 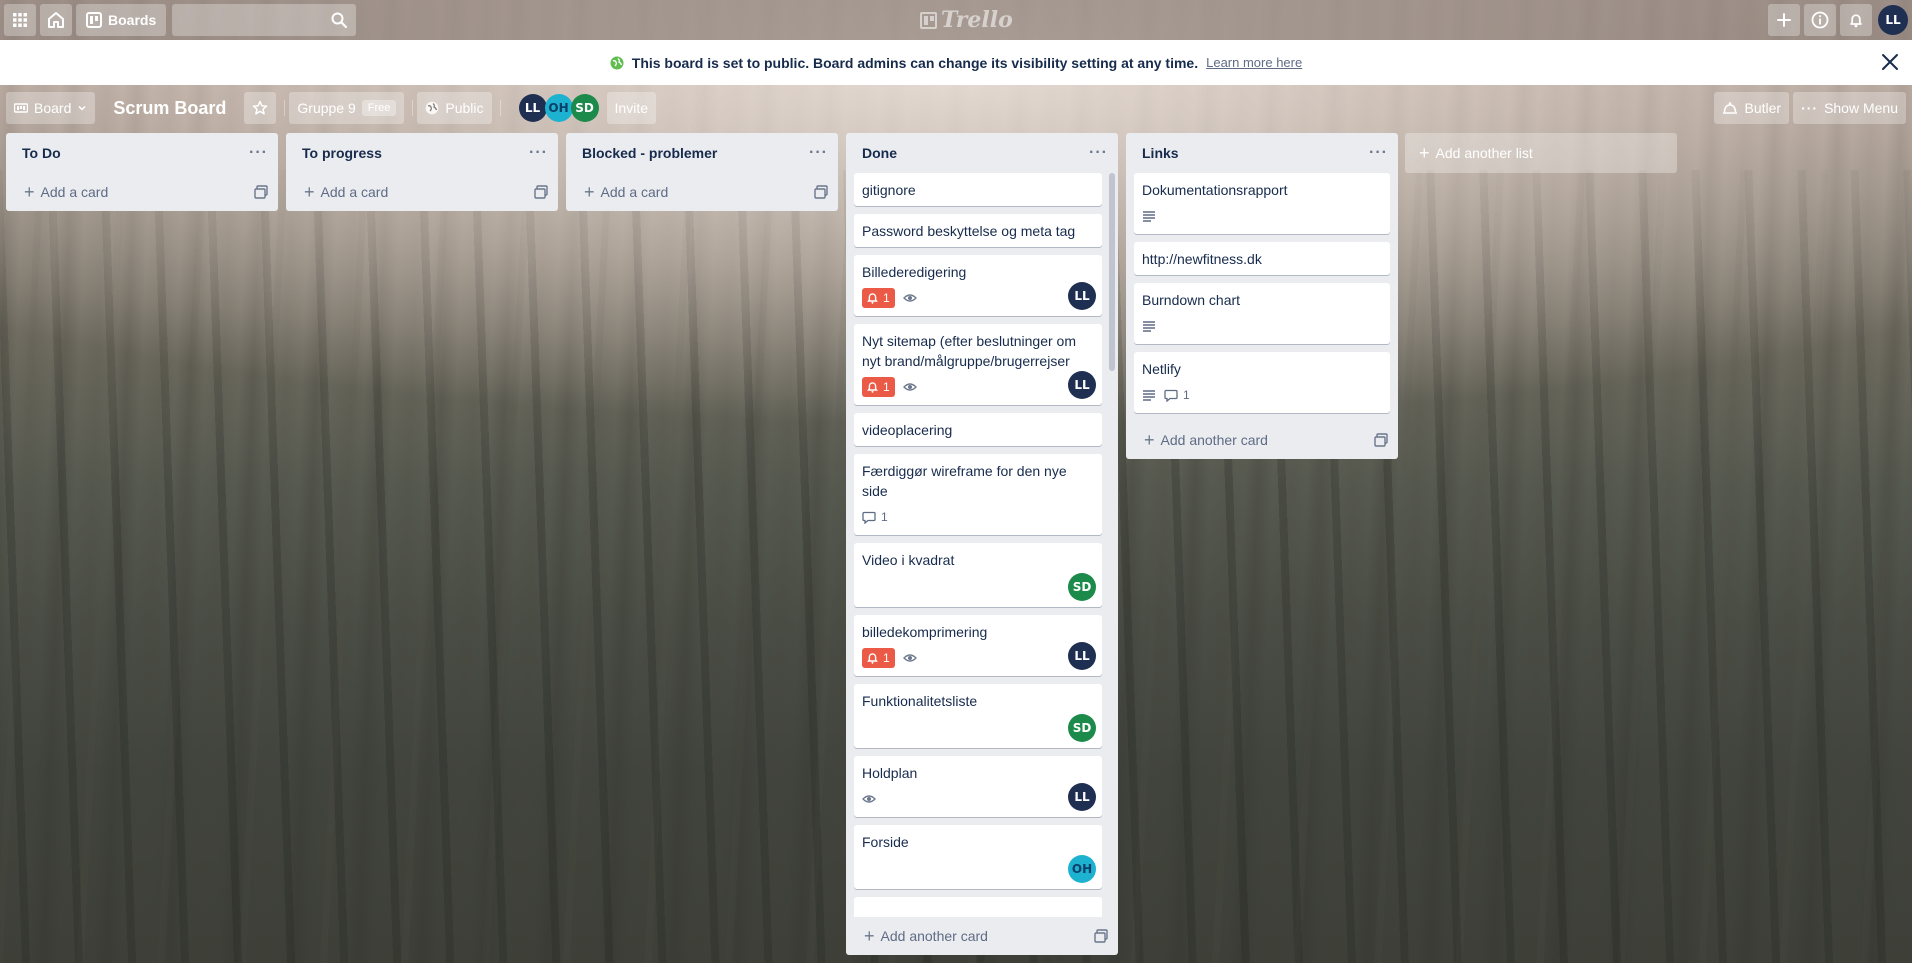 I want to click on card: gitignore, so click(x=978, y=189).